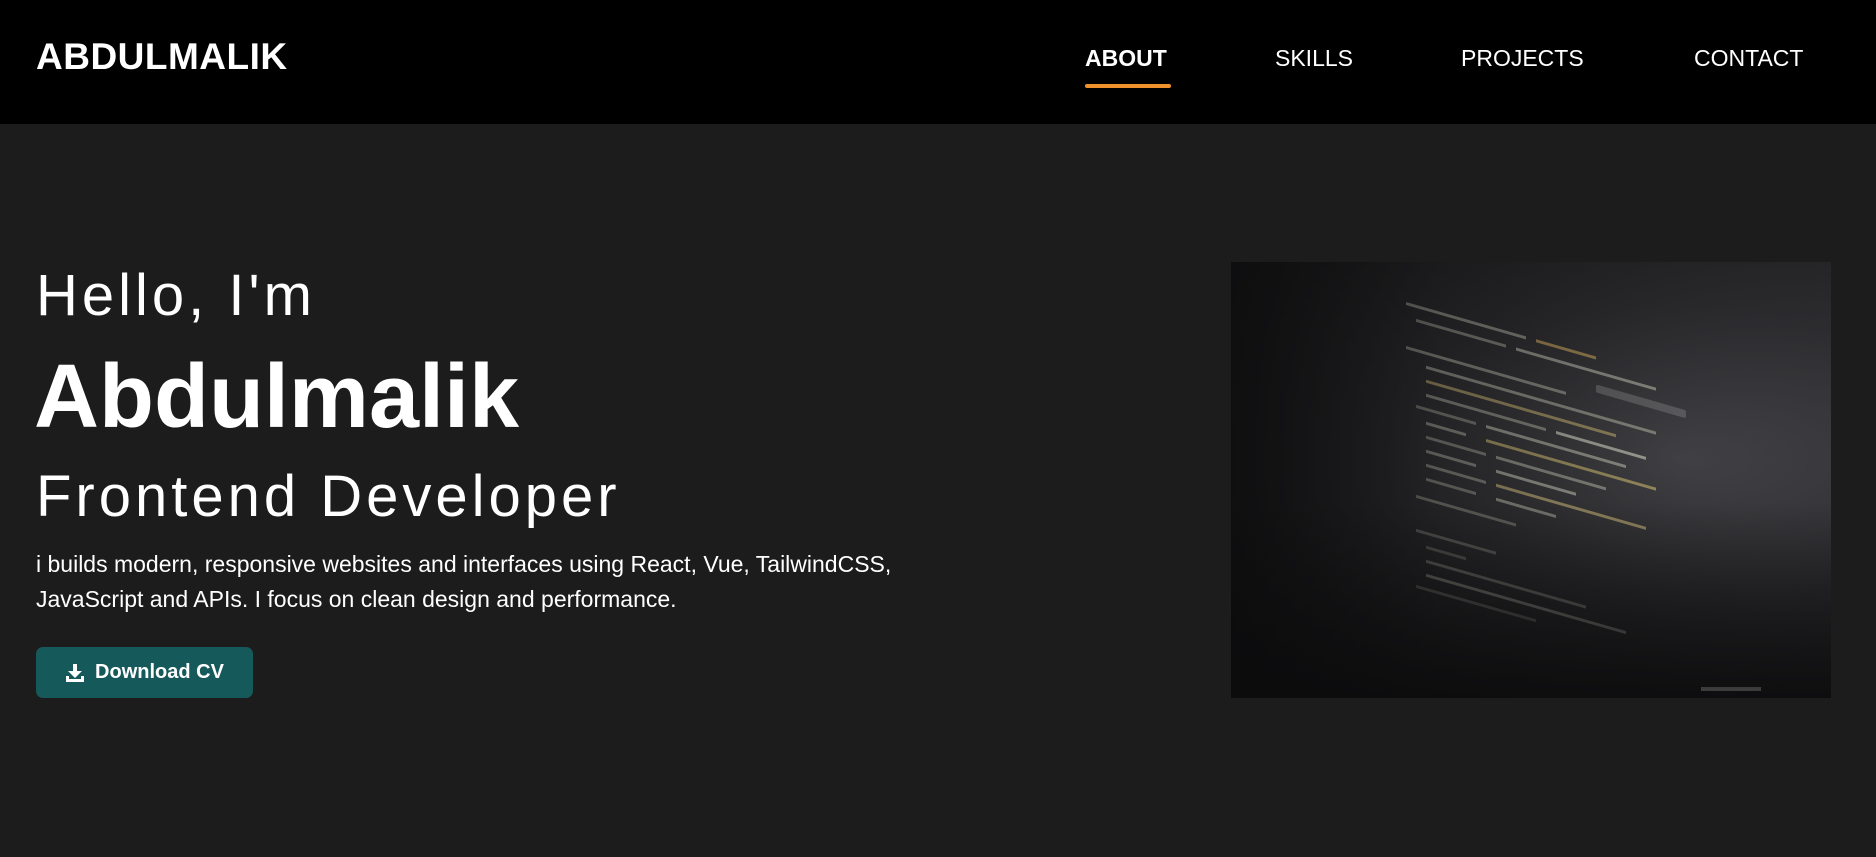 The width and height of the screenshot is (1876, 857). What do you see at coordinates (159, 672) in the screenshot?
I see `download-cv-label: Download CV` at bounding box center [159, 672].